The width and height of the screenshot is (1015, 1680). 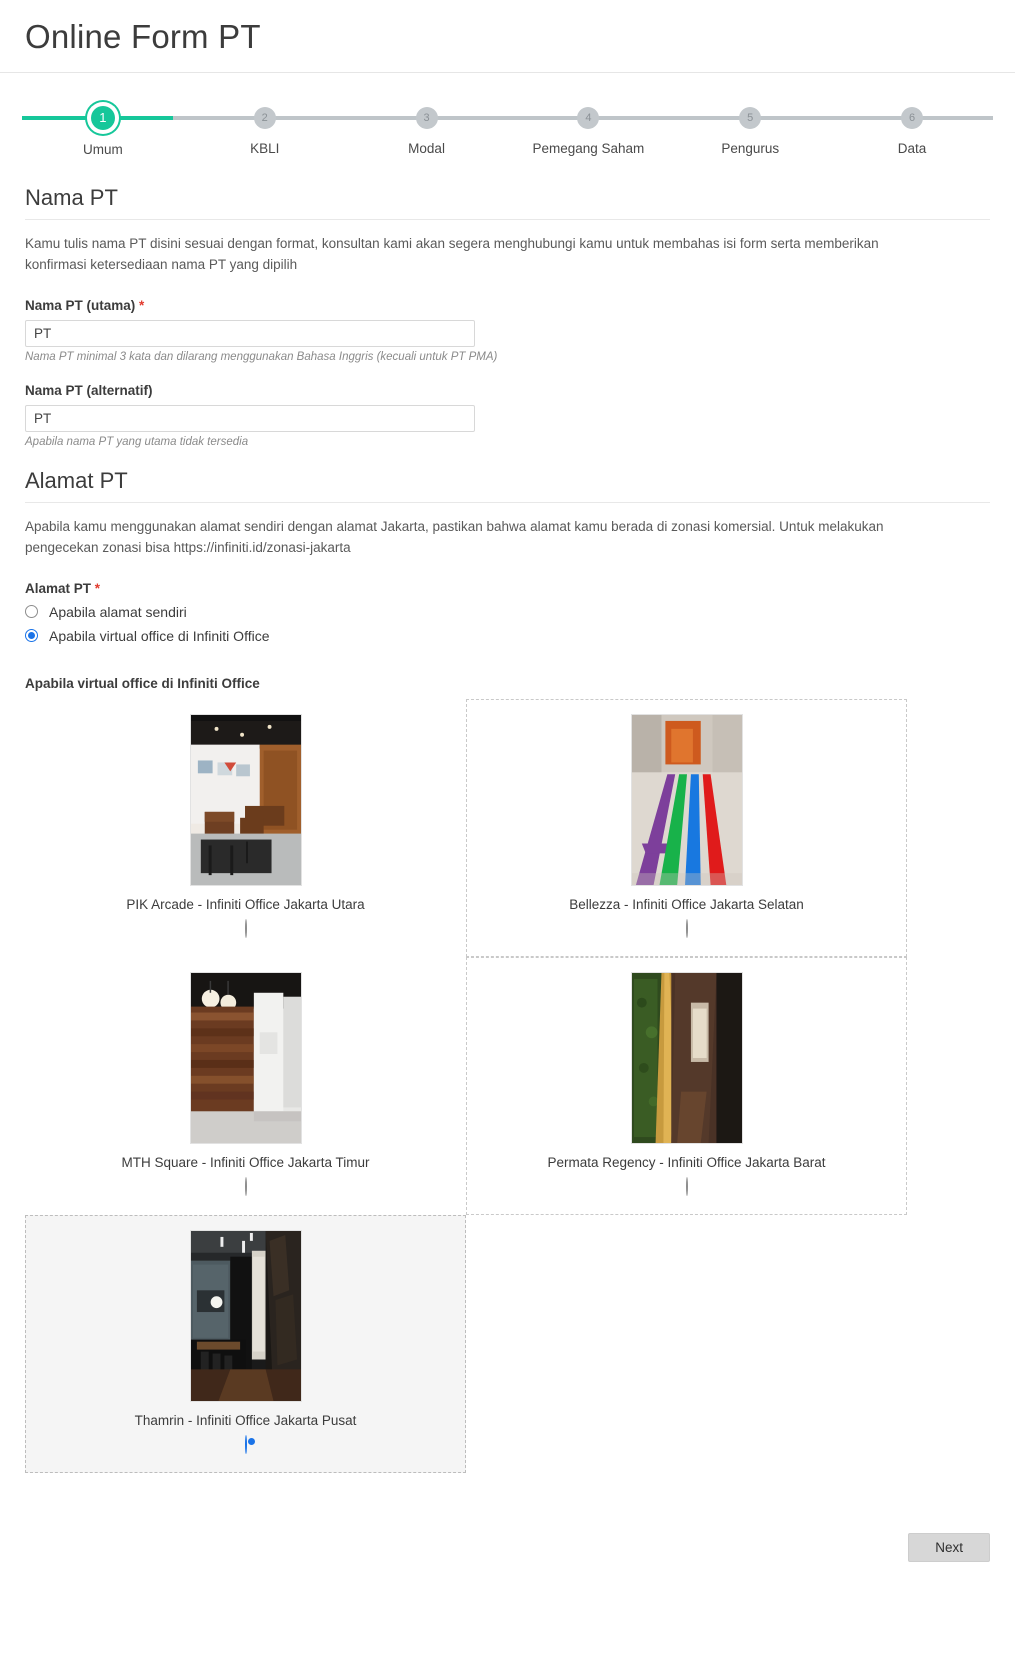 I want to click on step-2-kbli: 2 KBLI, so click(x=265, y=131).